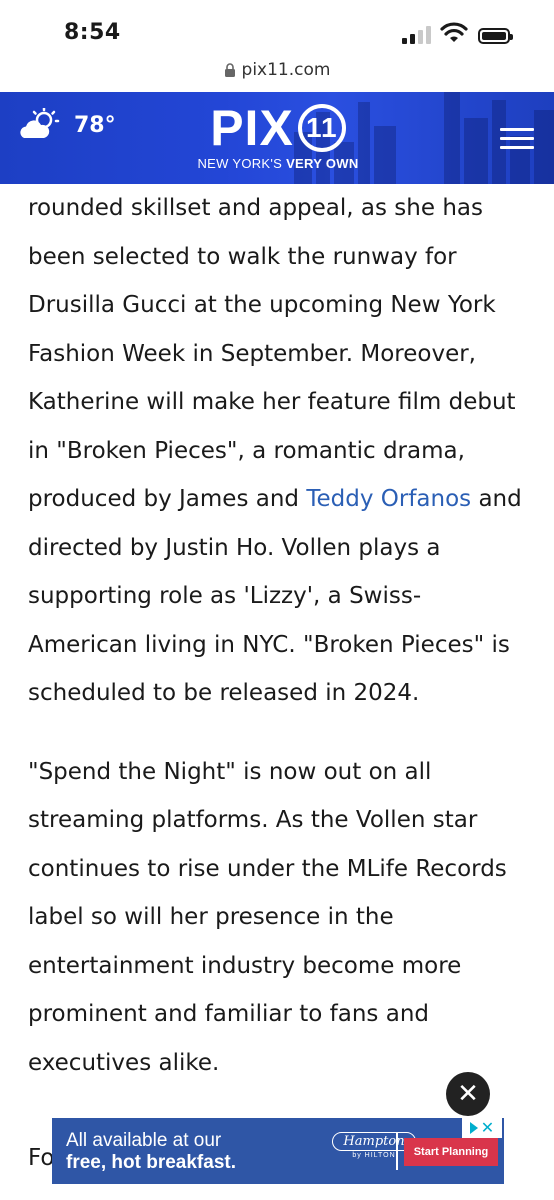 The height and width of the screenshot is (1200, 554). Describe the element at coordinates (40, 123) in the screenshot. I see `partly-cloudy-icon` at that location.